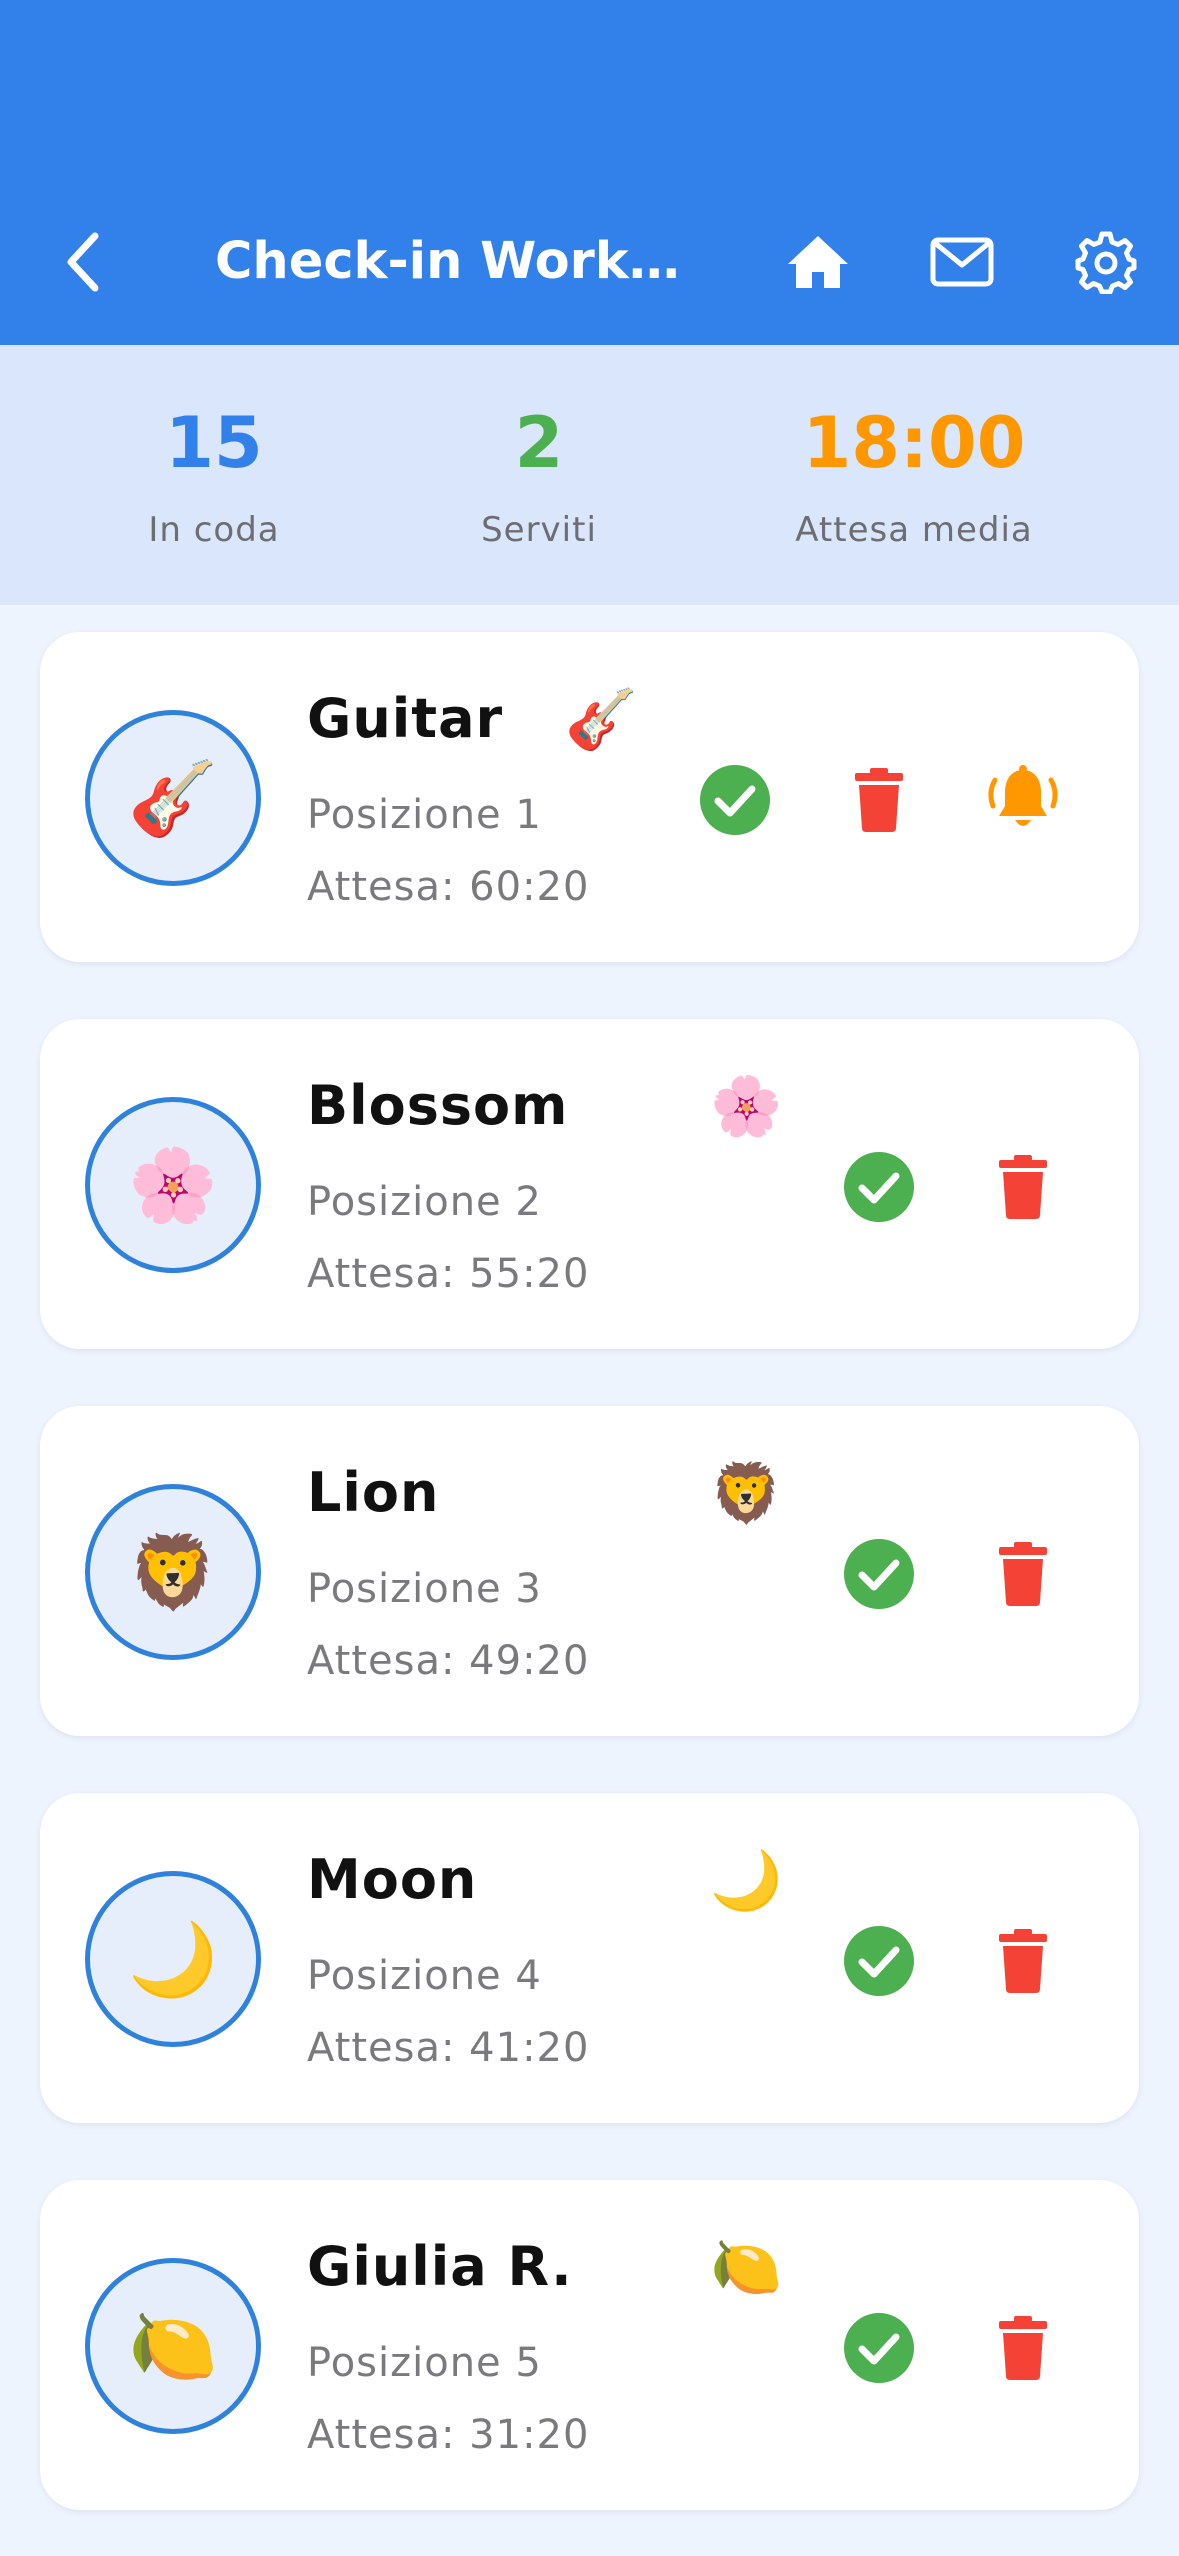  Describe the element at coordinates (424, 1202) in the screenshot. I see `queue-position: Posizione 2` at that location.